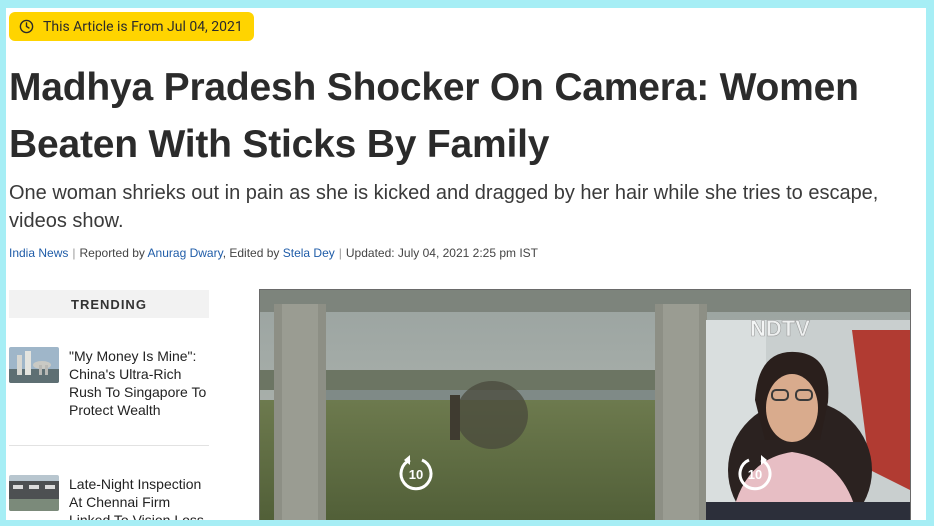 The height and width of the screenshot is (526, 934). I want to click on clock-icon, so click(26, 26).